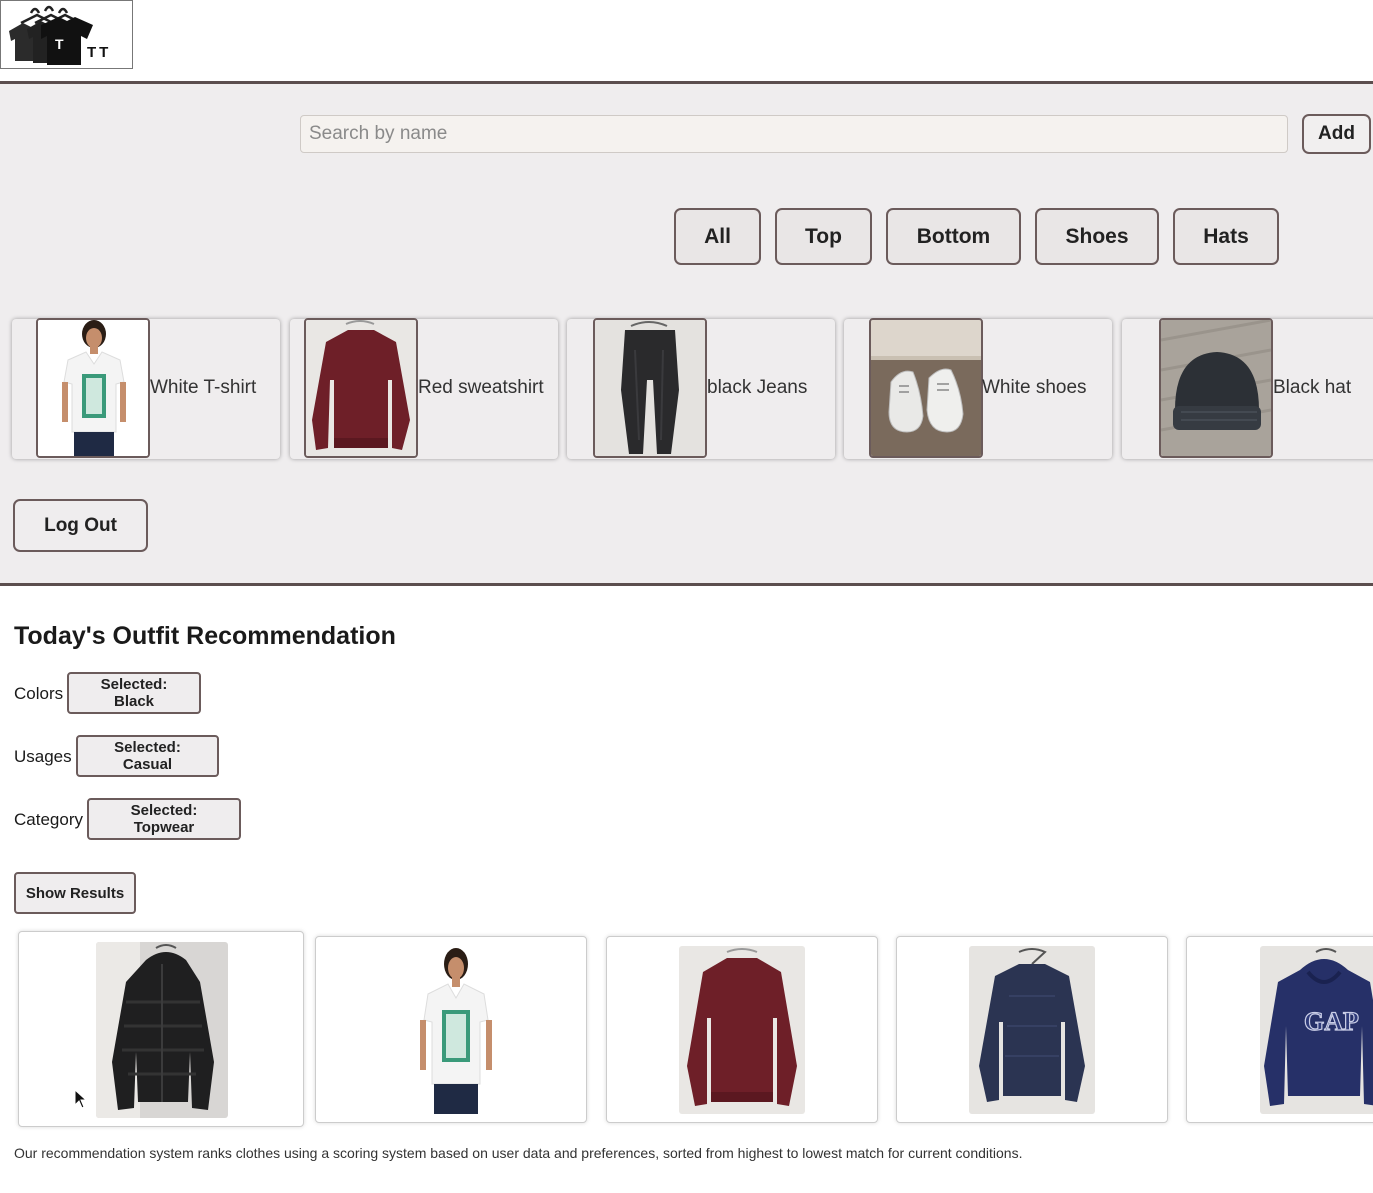  Describe the element at coordinates (757, 387) in the screenshot. I see `item-label: black Jeans` at that location.